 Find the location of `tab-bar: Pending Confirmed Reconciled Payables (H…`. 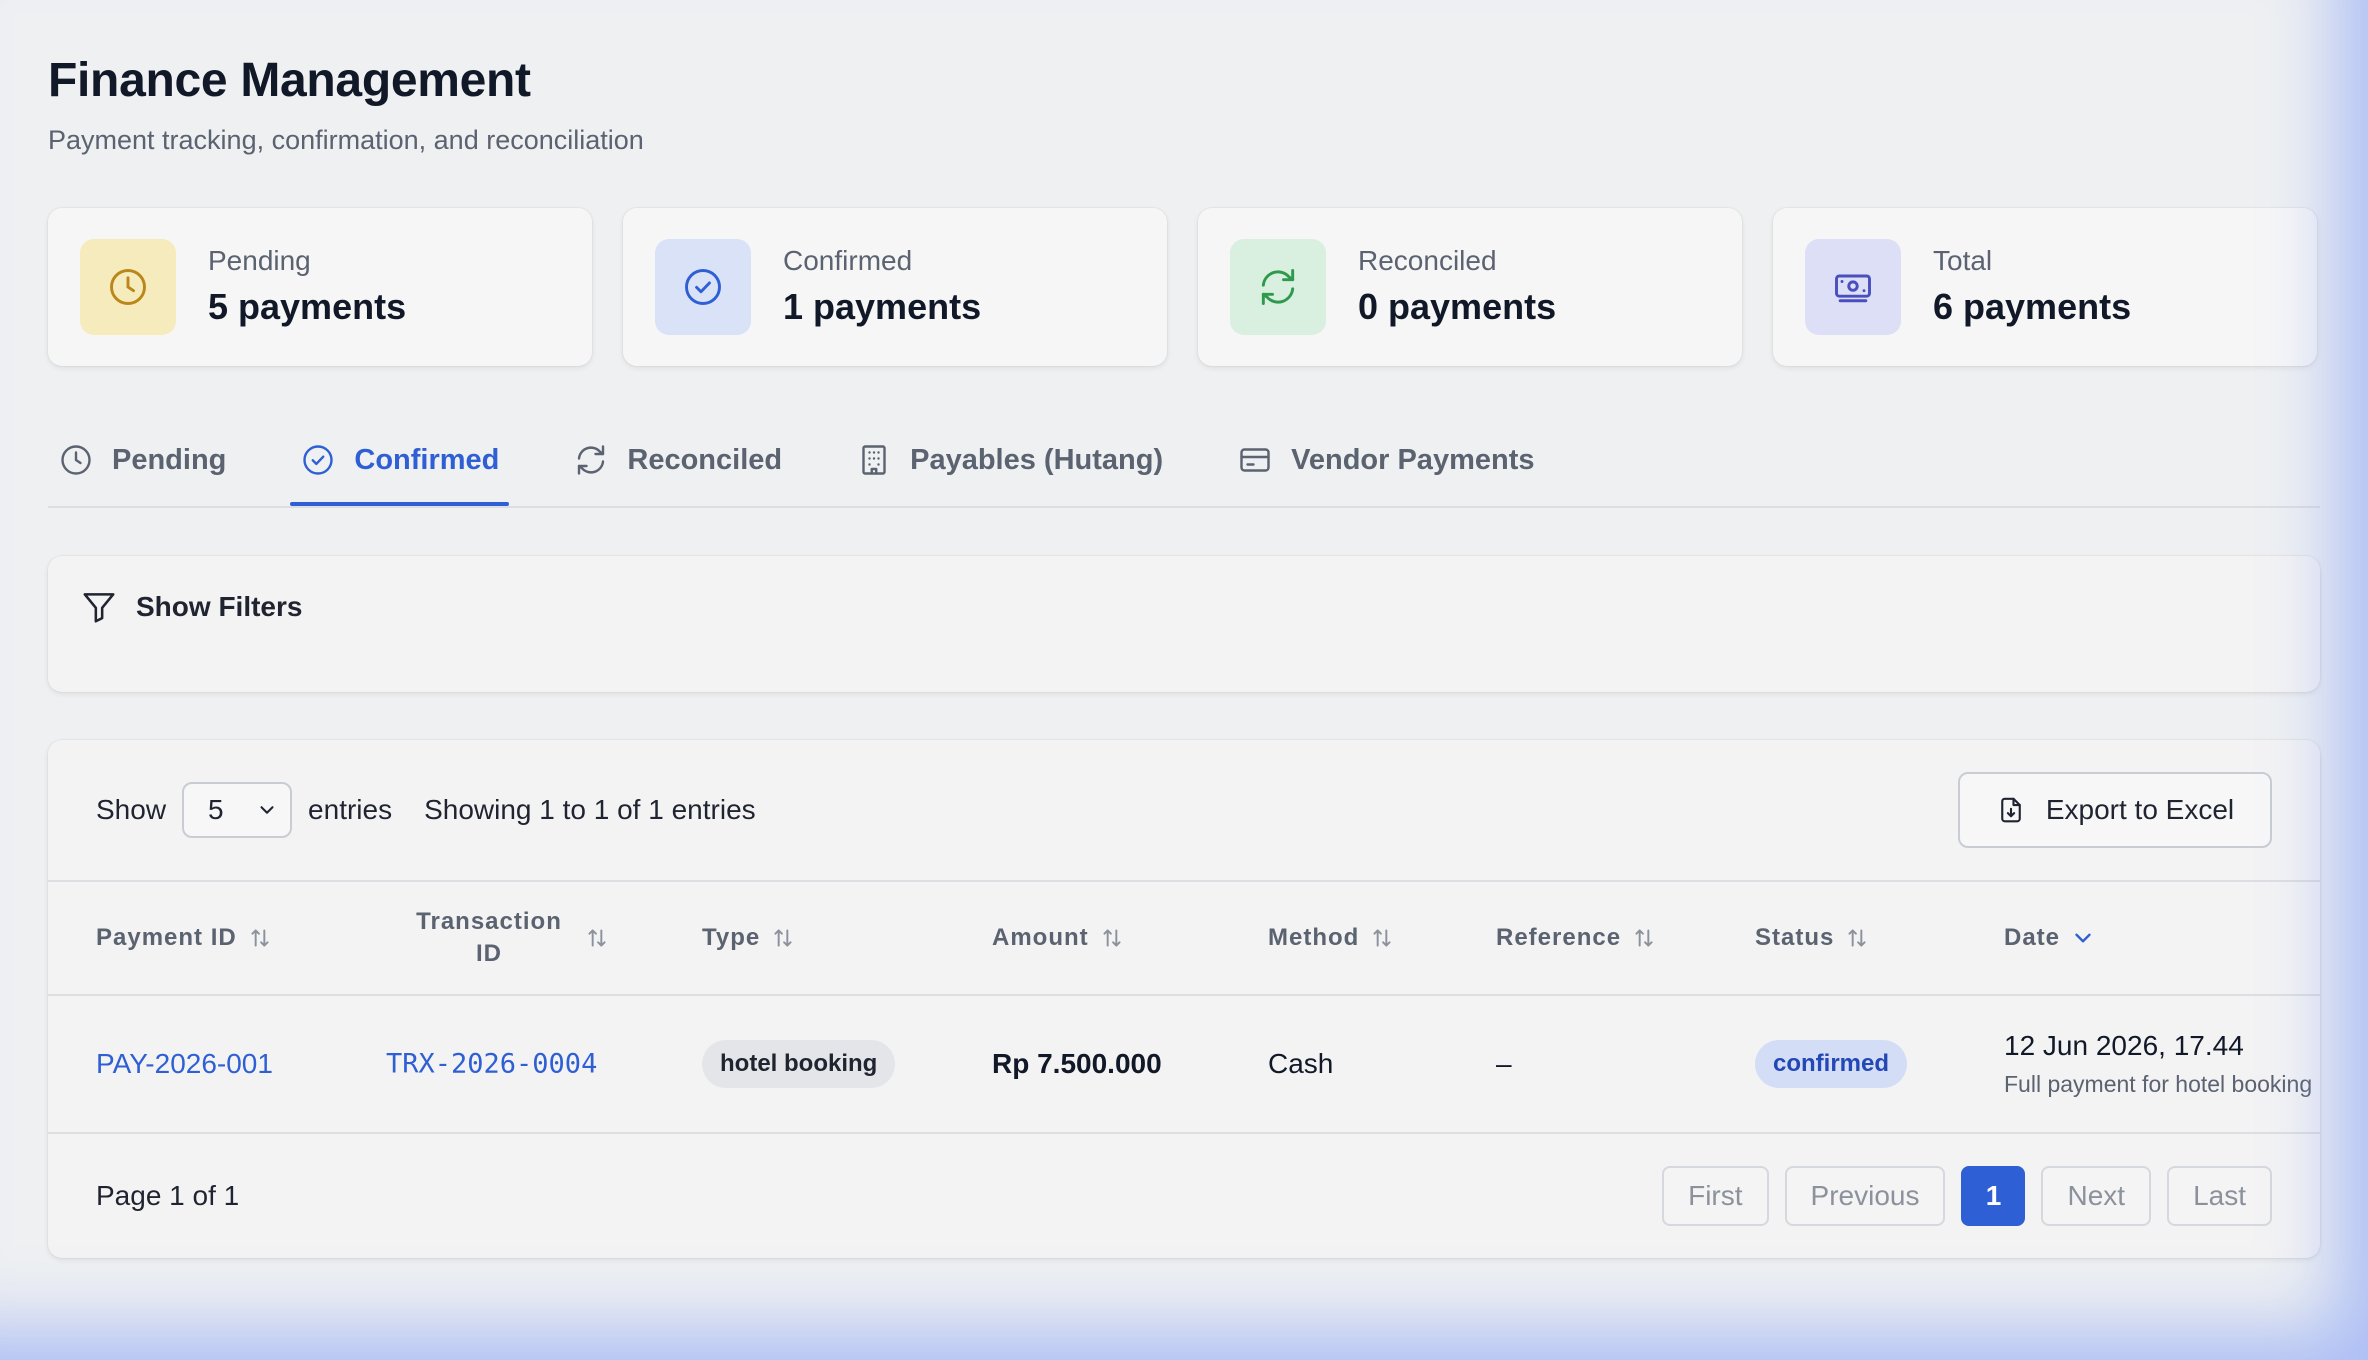

tab-bar: Pending Confirmed Reconciled Payables (H… is located at coordinates (1184, 462).